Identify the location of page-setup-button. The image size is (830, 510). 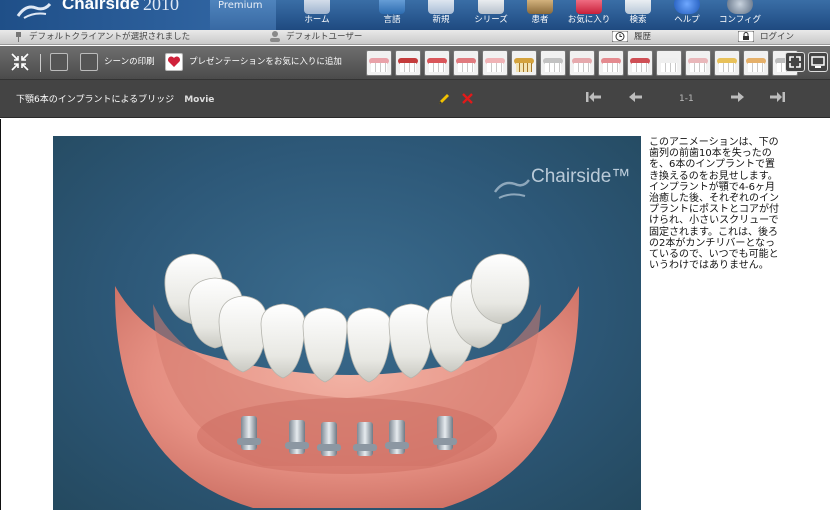
(62, 62).